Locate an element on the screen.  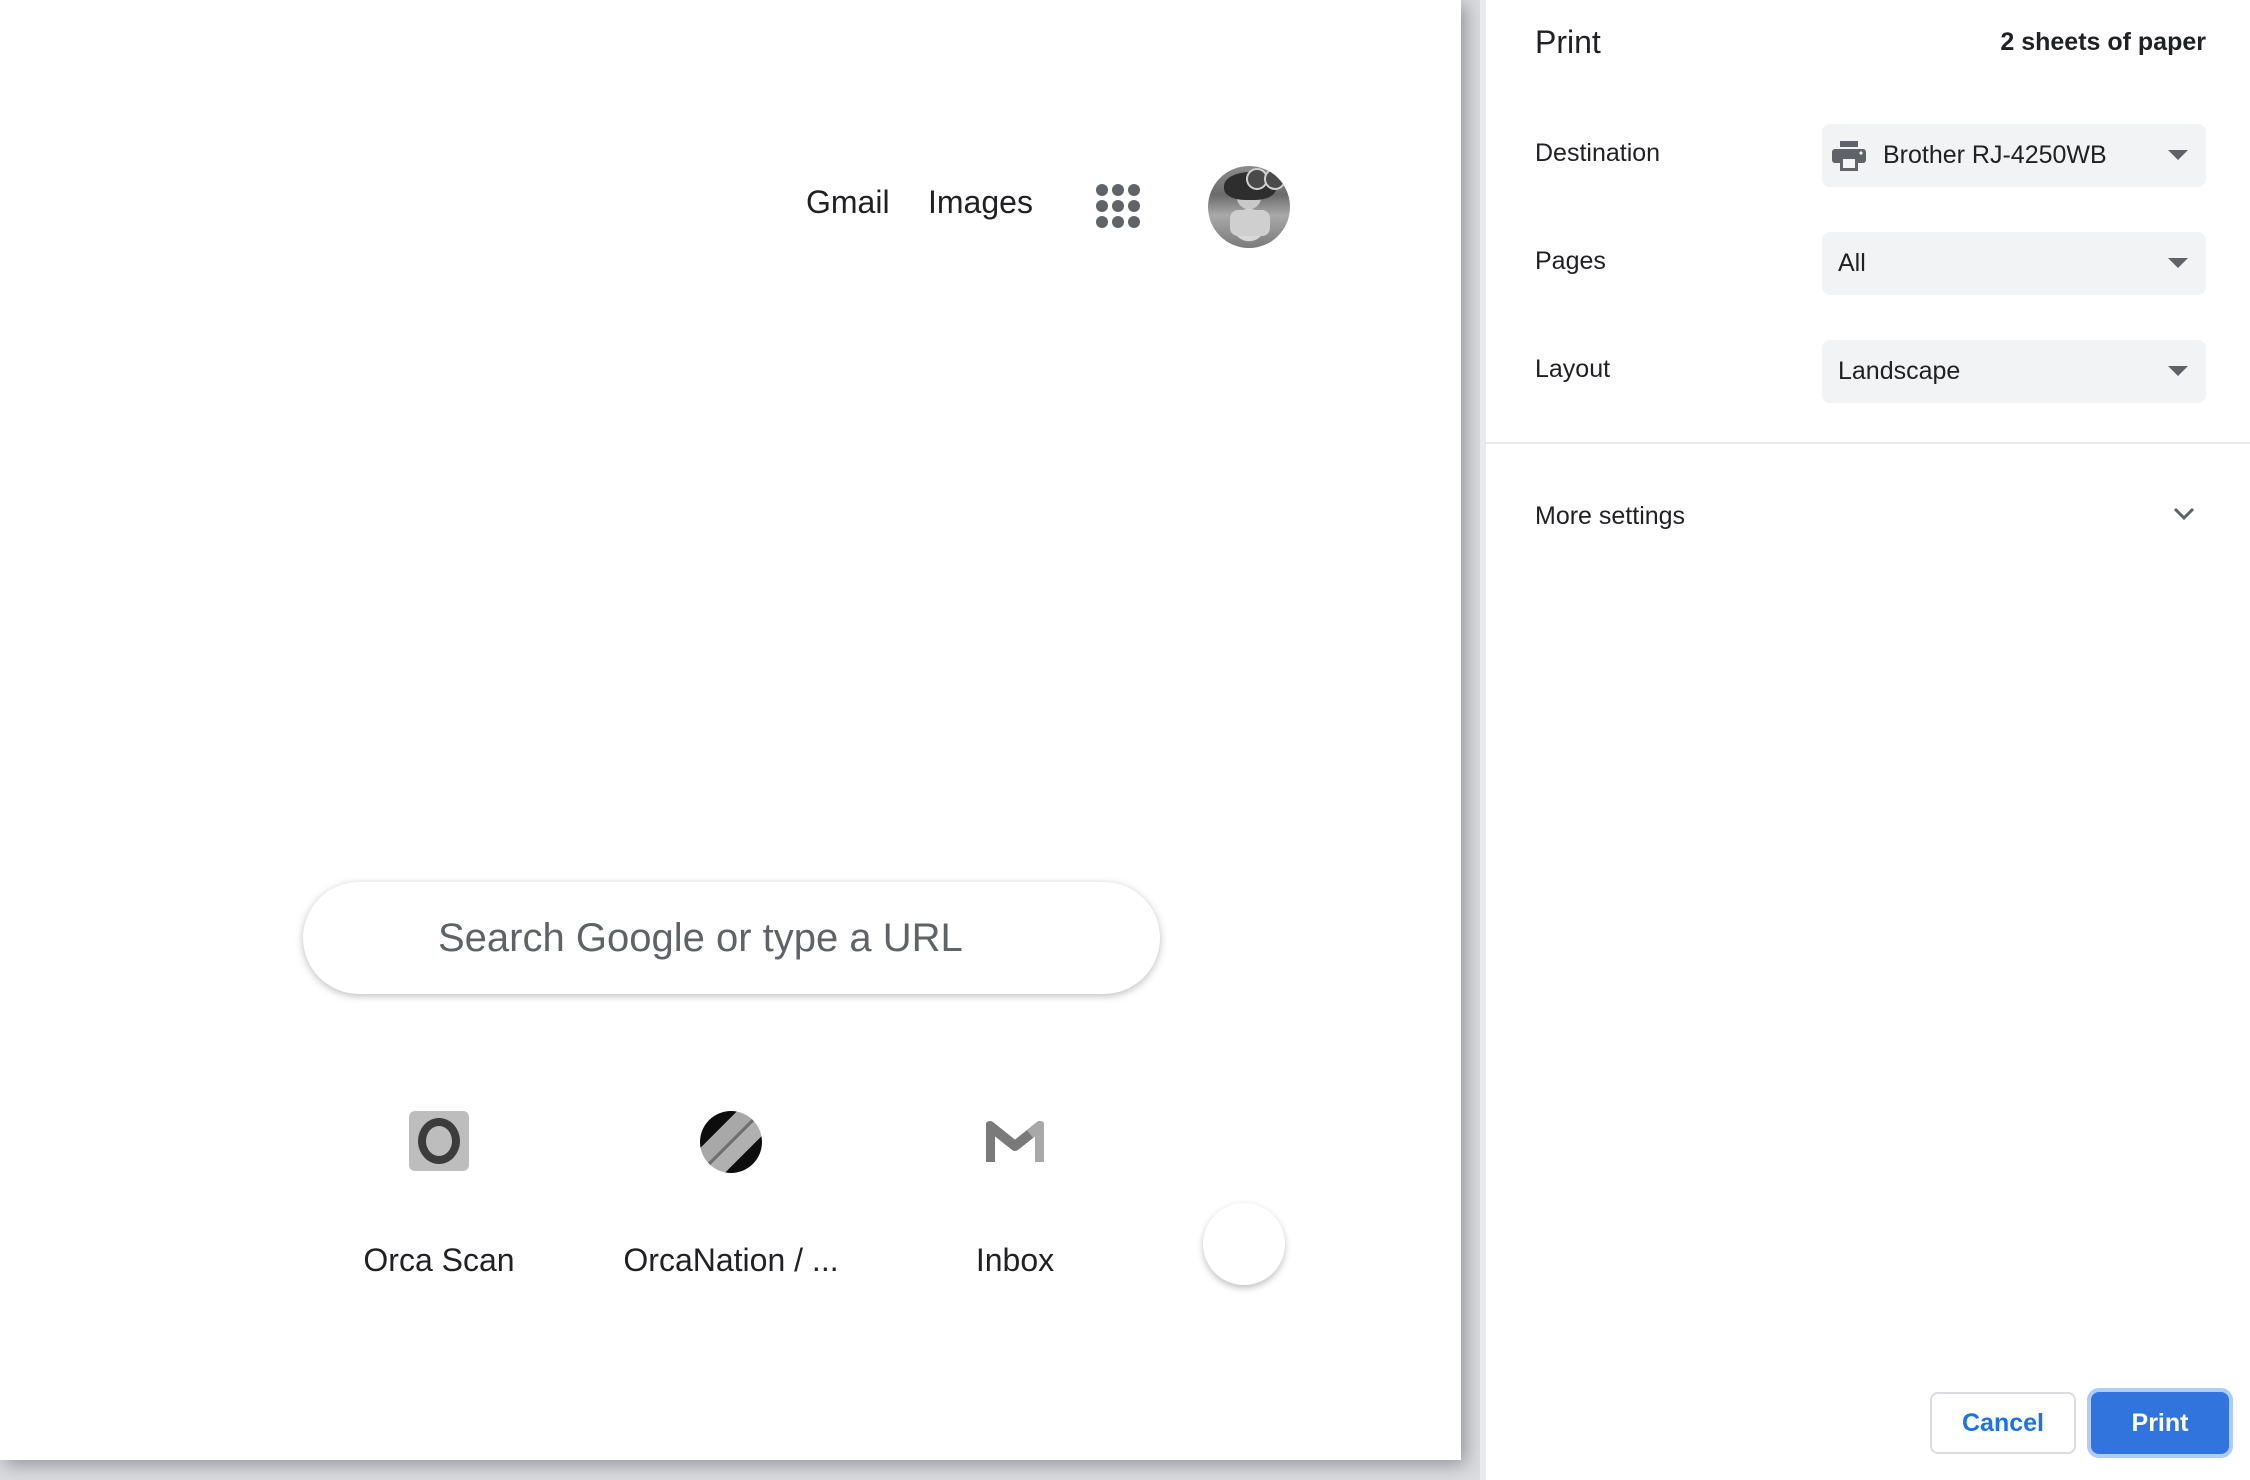
layout-select: Landscape is located at coordinates (2014, 371).